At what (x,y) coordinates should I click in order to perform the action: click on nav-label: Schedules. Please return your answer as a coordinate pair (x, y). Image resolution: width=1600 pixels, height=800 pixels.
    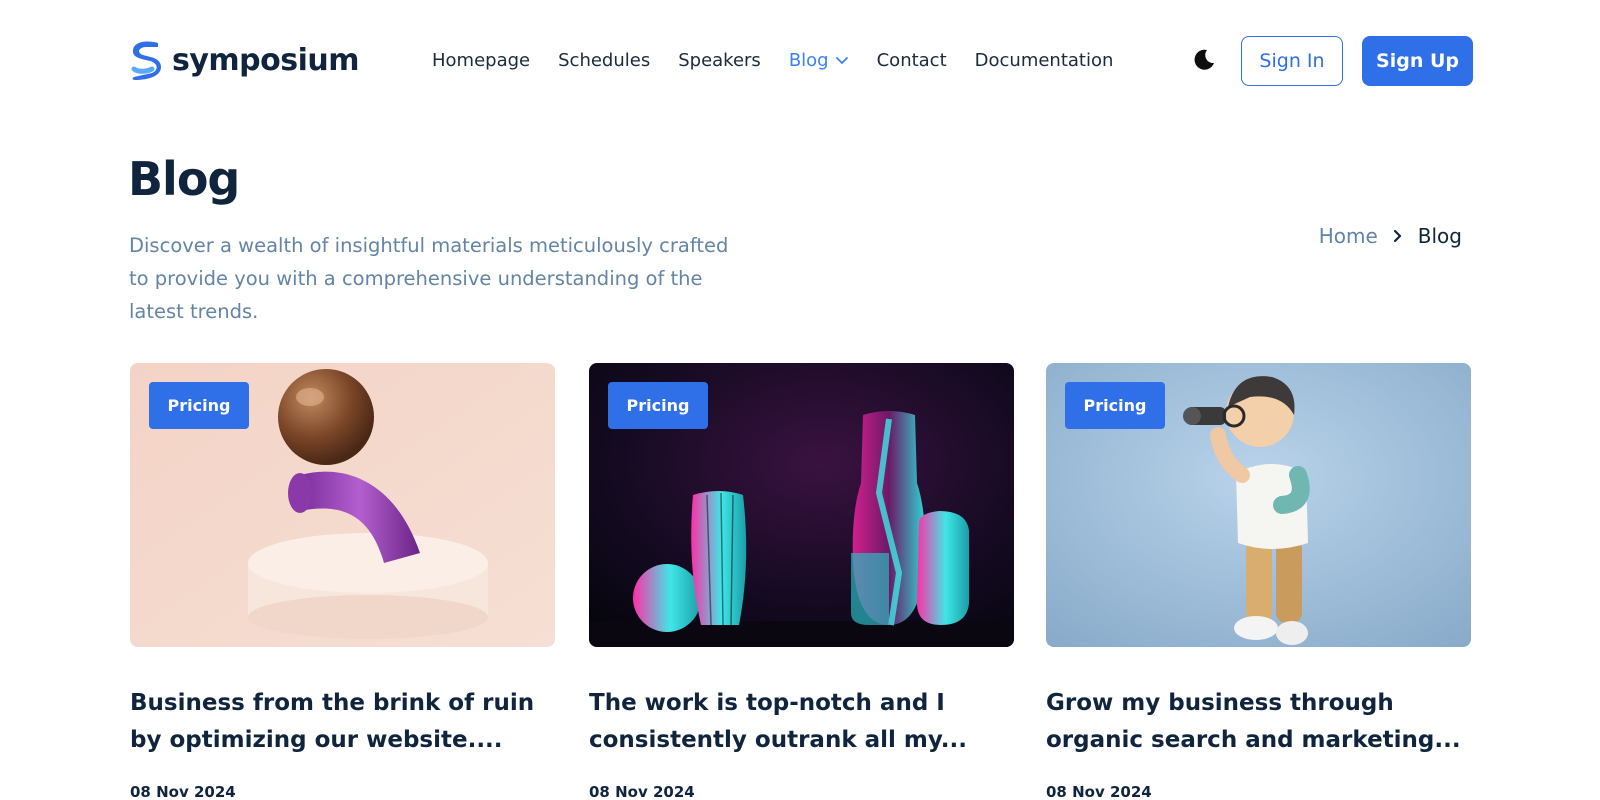
    Looking at the image, I should click on (604, 60).